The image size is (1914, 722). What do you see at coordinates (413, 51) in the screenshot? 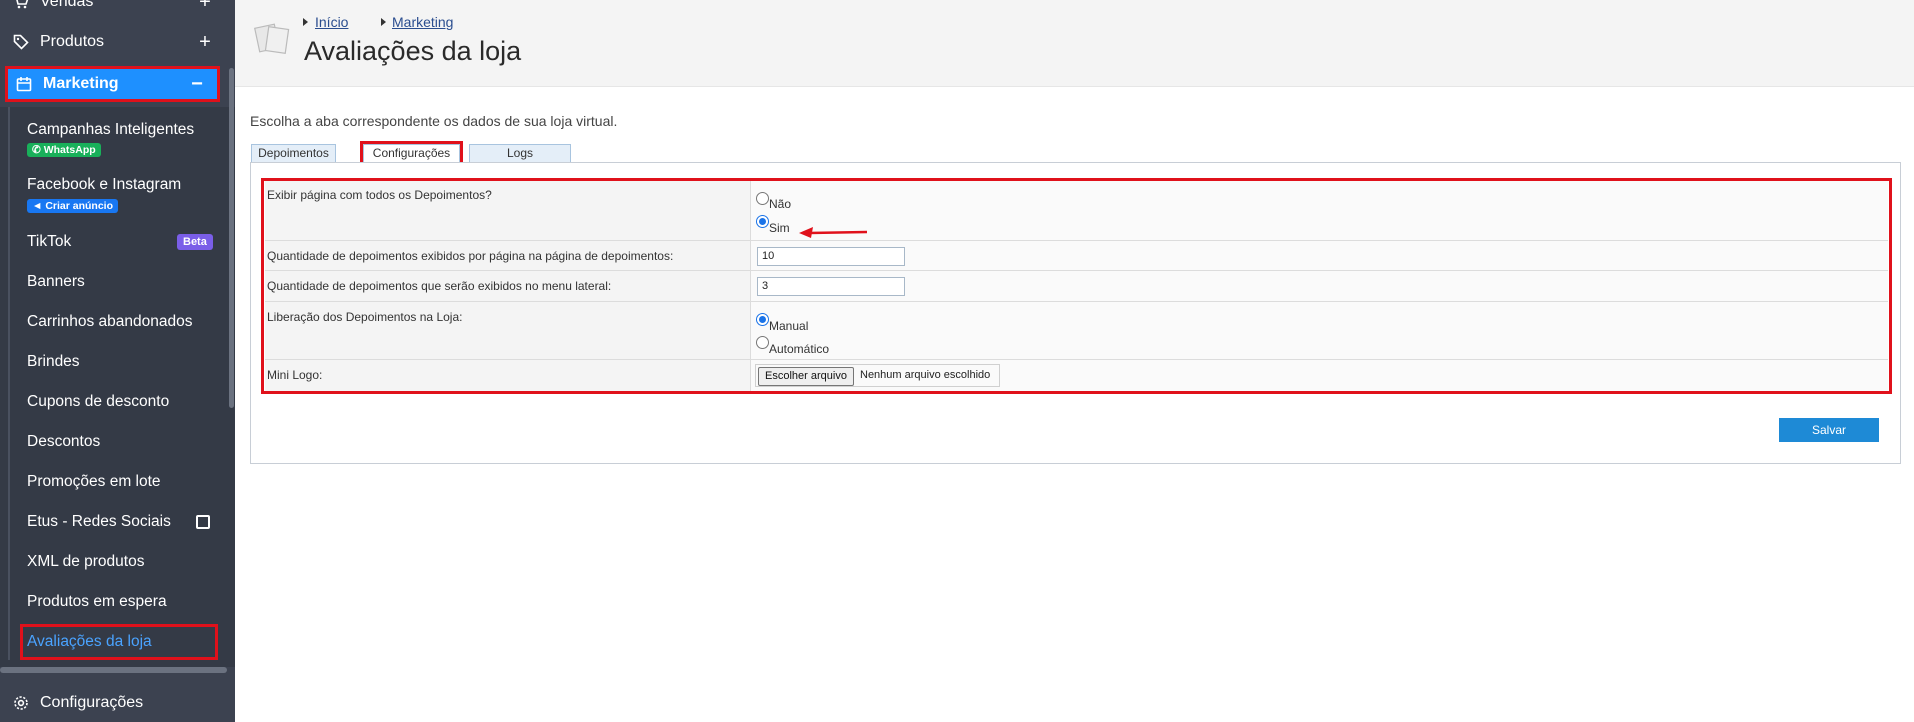
I see `page-title: Avaliações da loja` at bounding box center [413, 51].